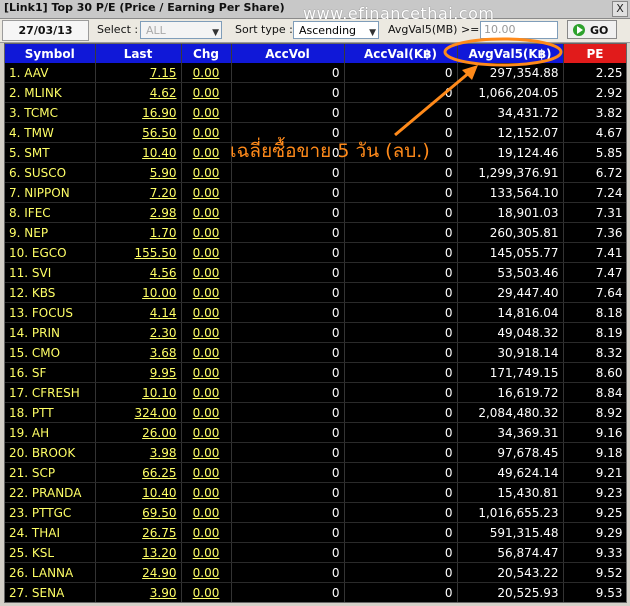  What do you see at coordinates (620, 9) in the screenshot?
I see `close-button: X` at bounding box center [620, 9].